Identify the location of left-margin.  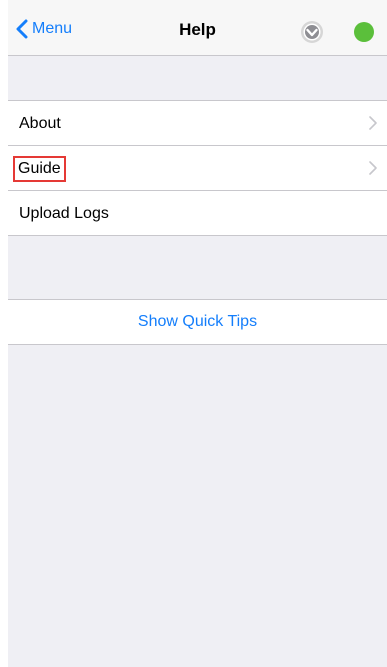
(4, 333).